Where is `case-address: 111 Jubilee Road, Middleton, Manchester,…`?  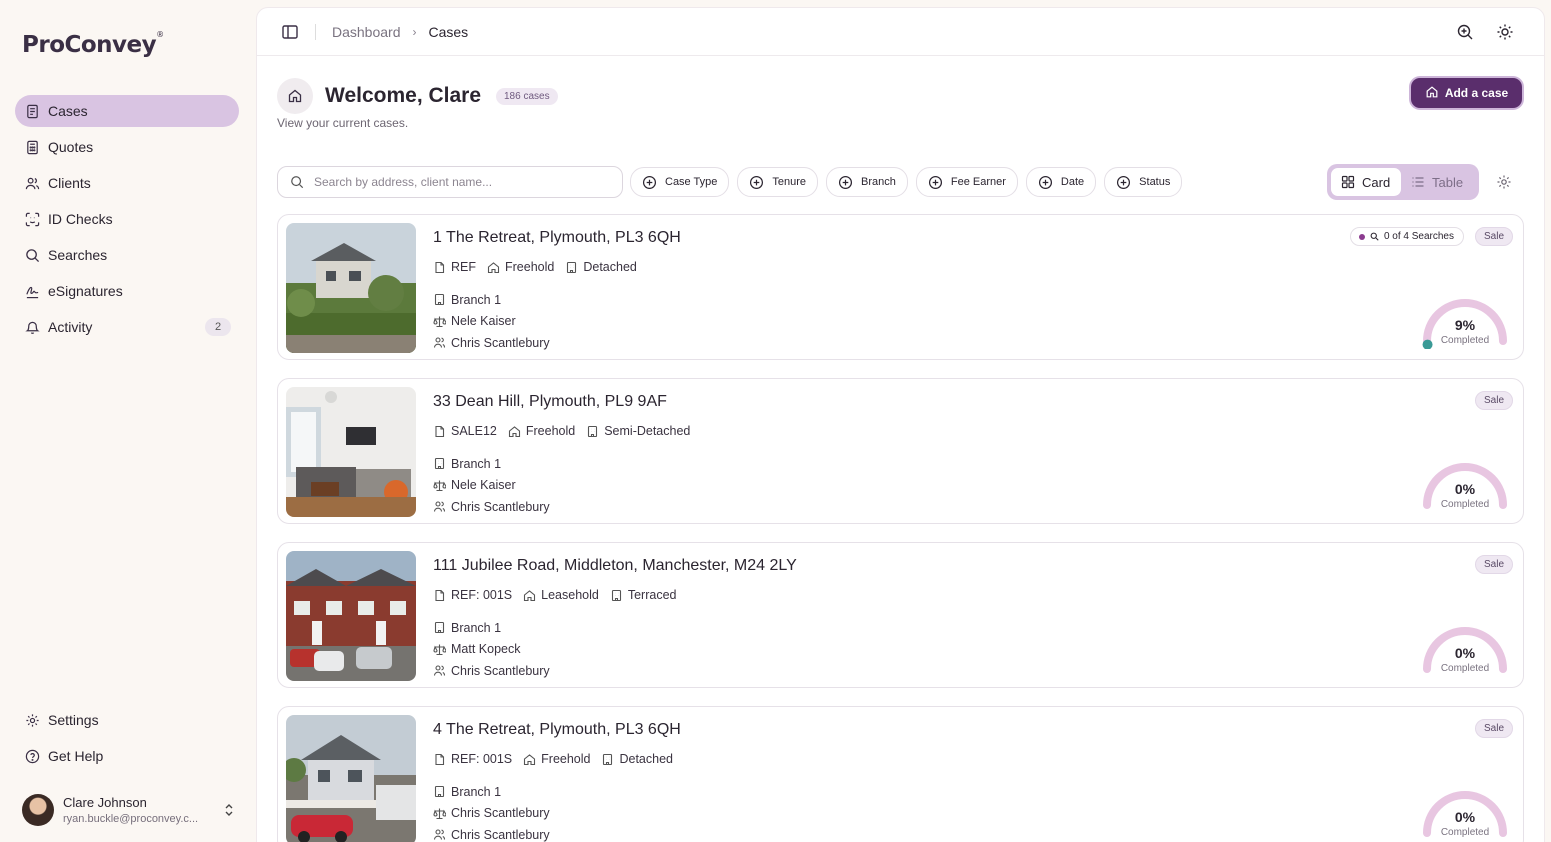
case-address: 111 Jubilee Road, Middleton, Manchester,… is located at coordinates (615, 566).